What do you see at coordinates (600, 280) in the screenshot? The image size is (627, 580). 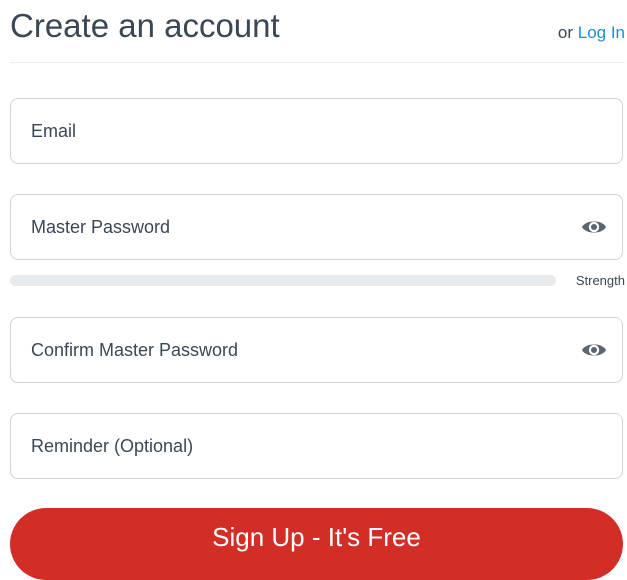 I see `strength-label: Strength` at bounding box center [600, 280].